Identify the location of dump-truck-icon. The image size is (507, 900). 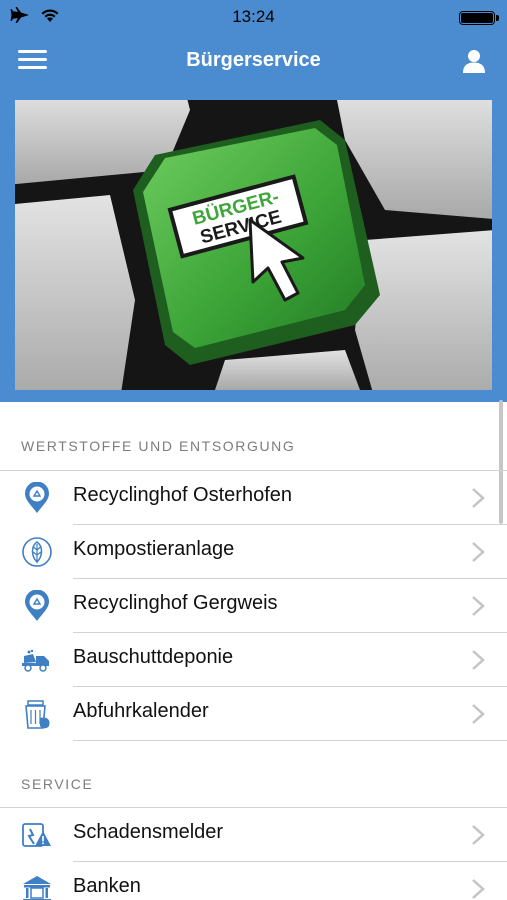
(35, 660).